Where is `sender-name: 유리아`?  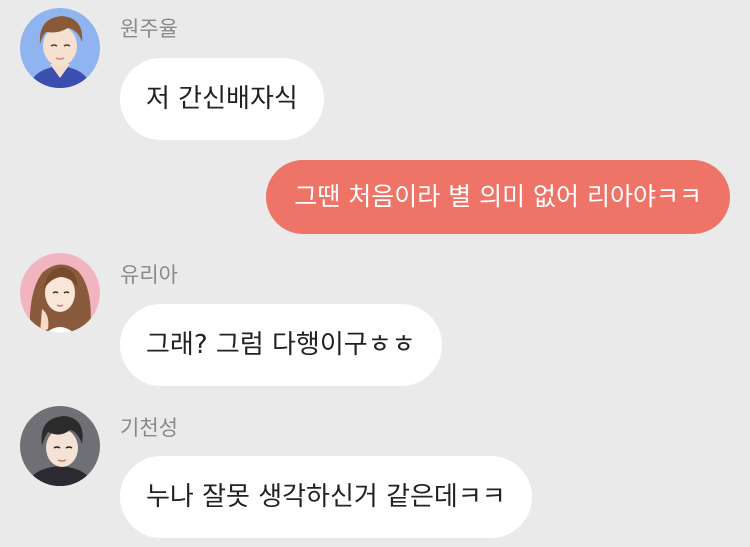
sender-name: 유리아 is located at coordinates (149, 275).